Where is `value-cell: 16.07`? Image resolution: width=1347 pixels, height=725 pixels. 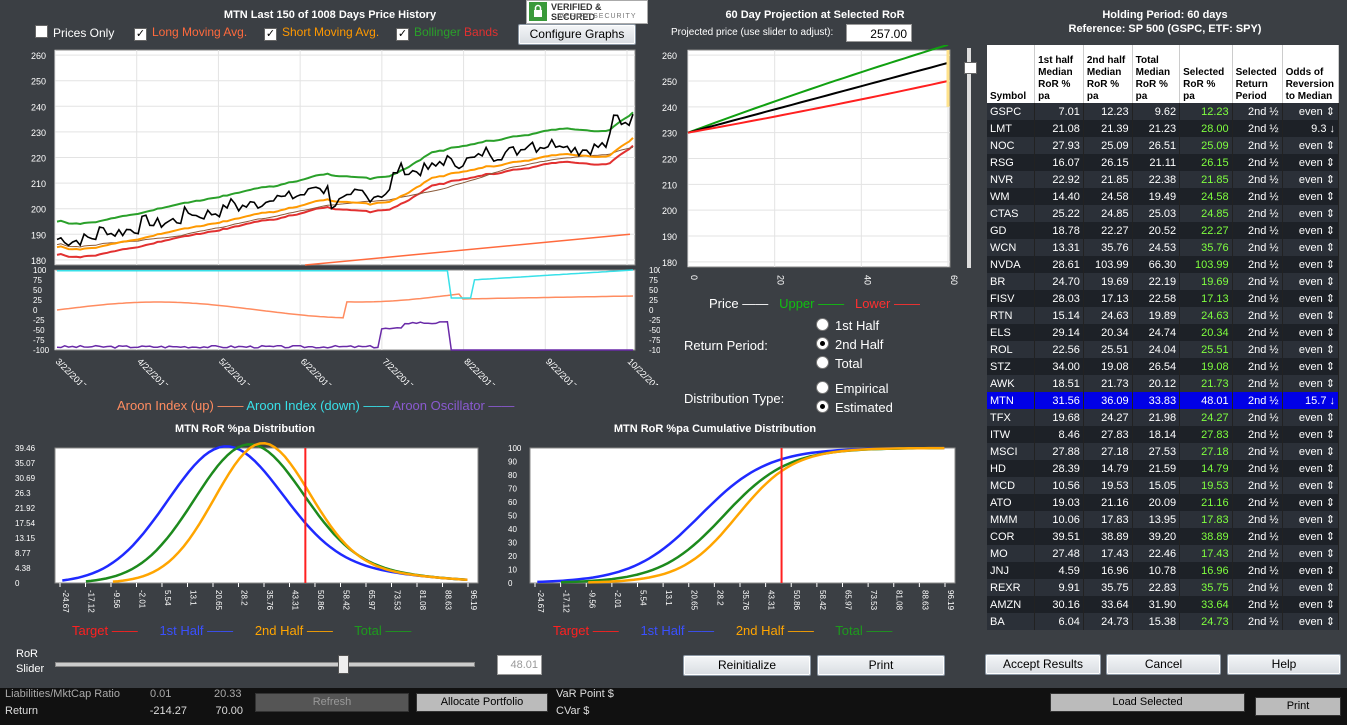
value-cell: 16.07 is located at coordinates (1059, 162).